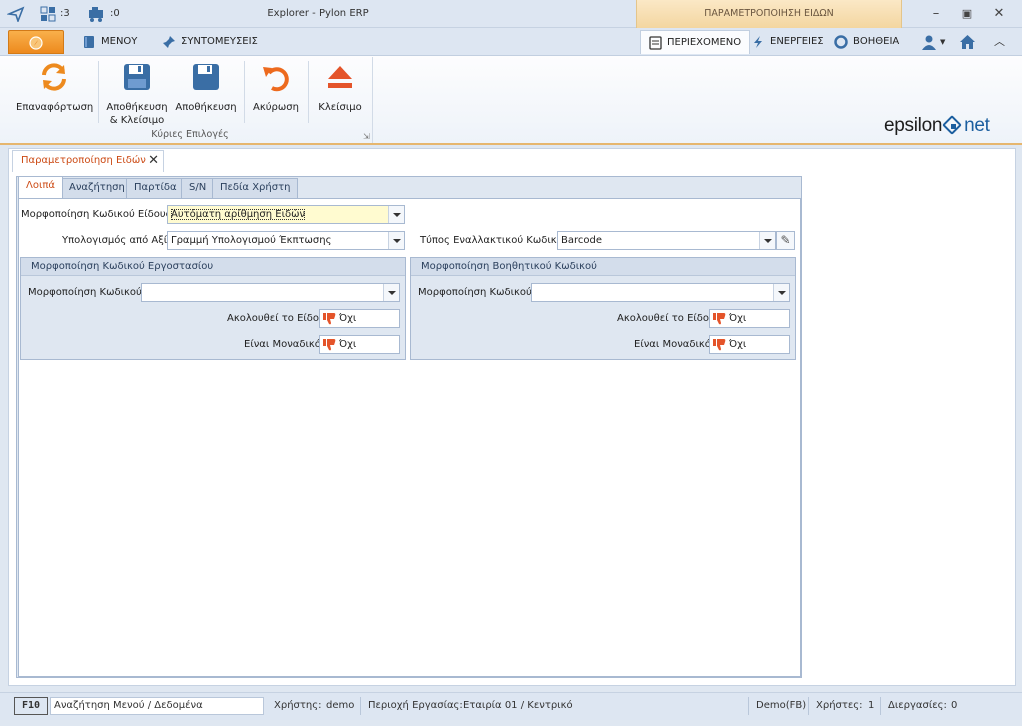 Image resolution: width=1022 pixels, height=726 pixels. What do you see at coordinates (96, 14) in the screenshot?
I see `tasks-icon` at bounding box center [96, 14].